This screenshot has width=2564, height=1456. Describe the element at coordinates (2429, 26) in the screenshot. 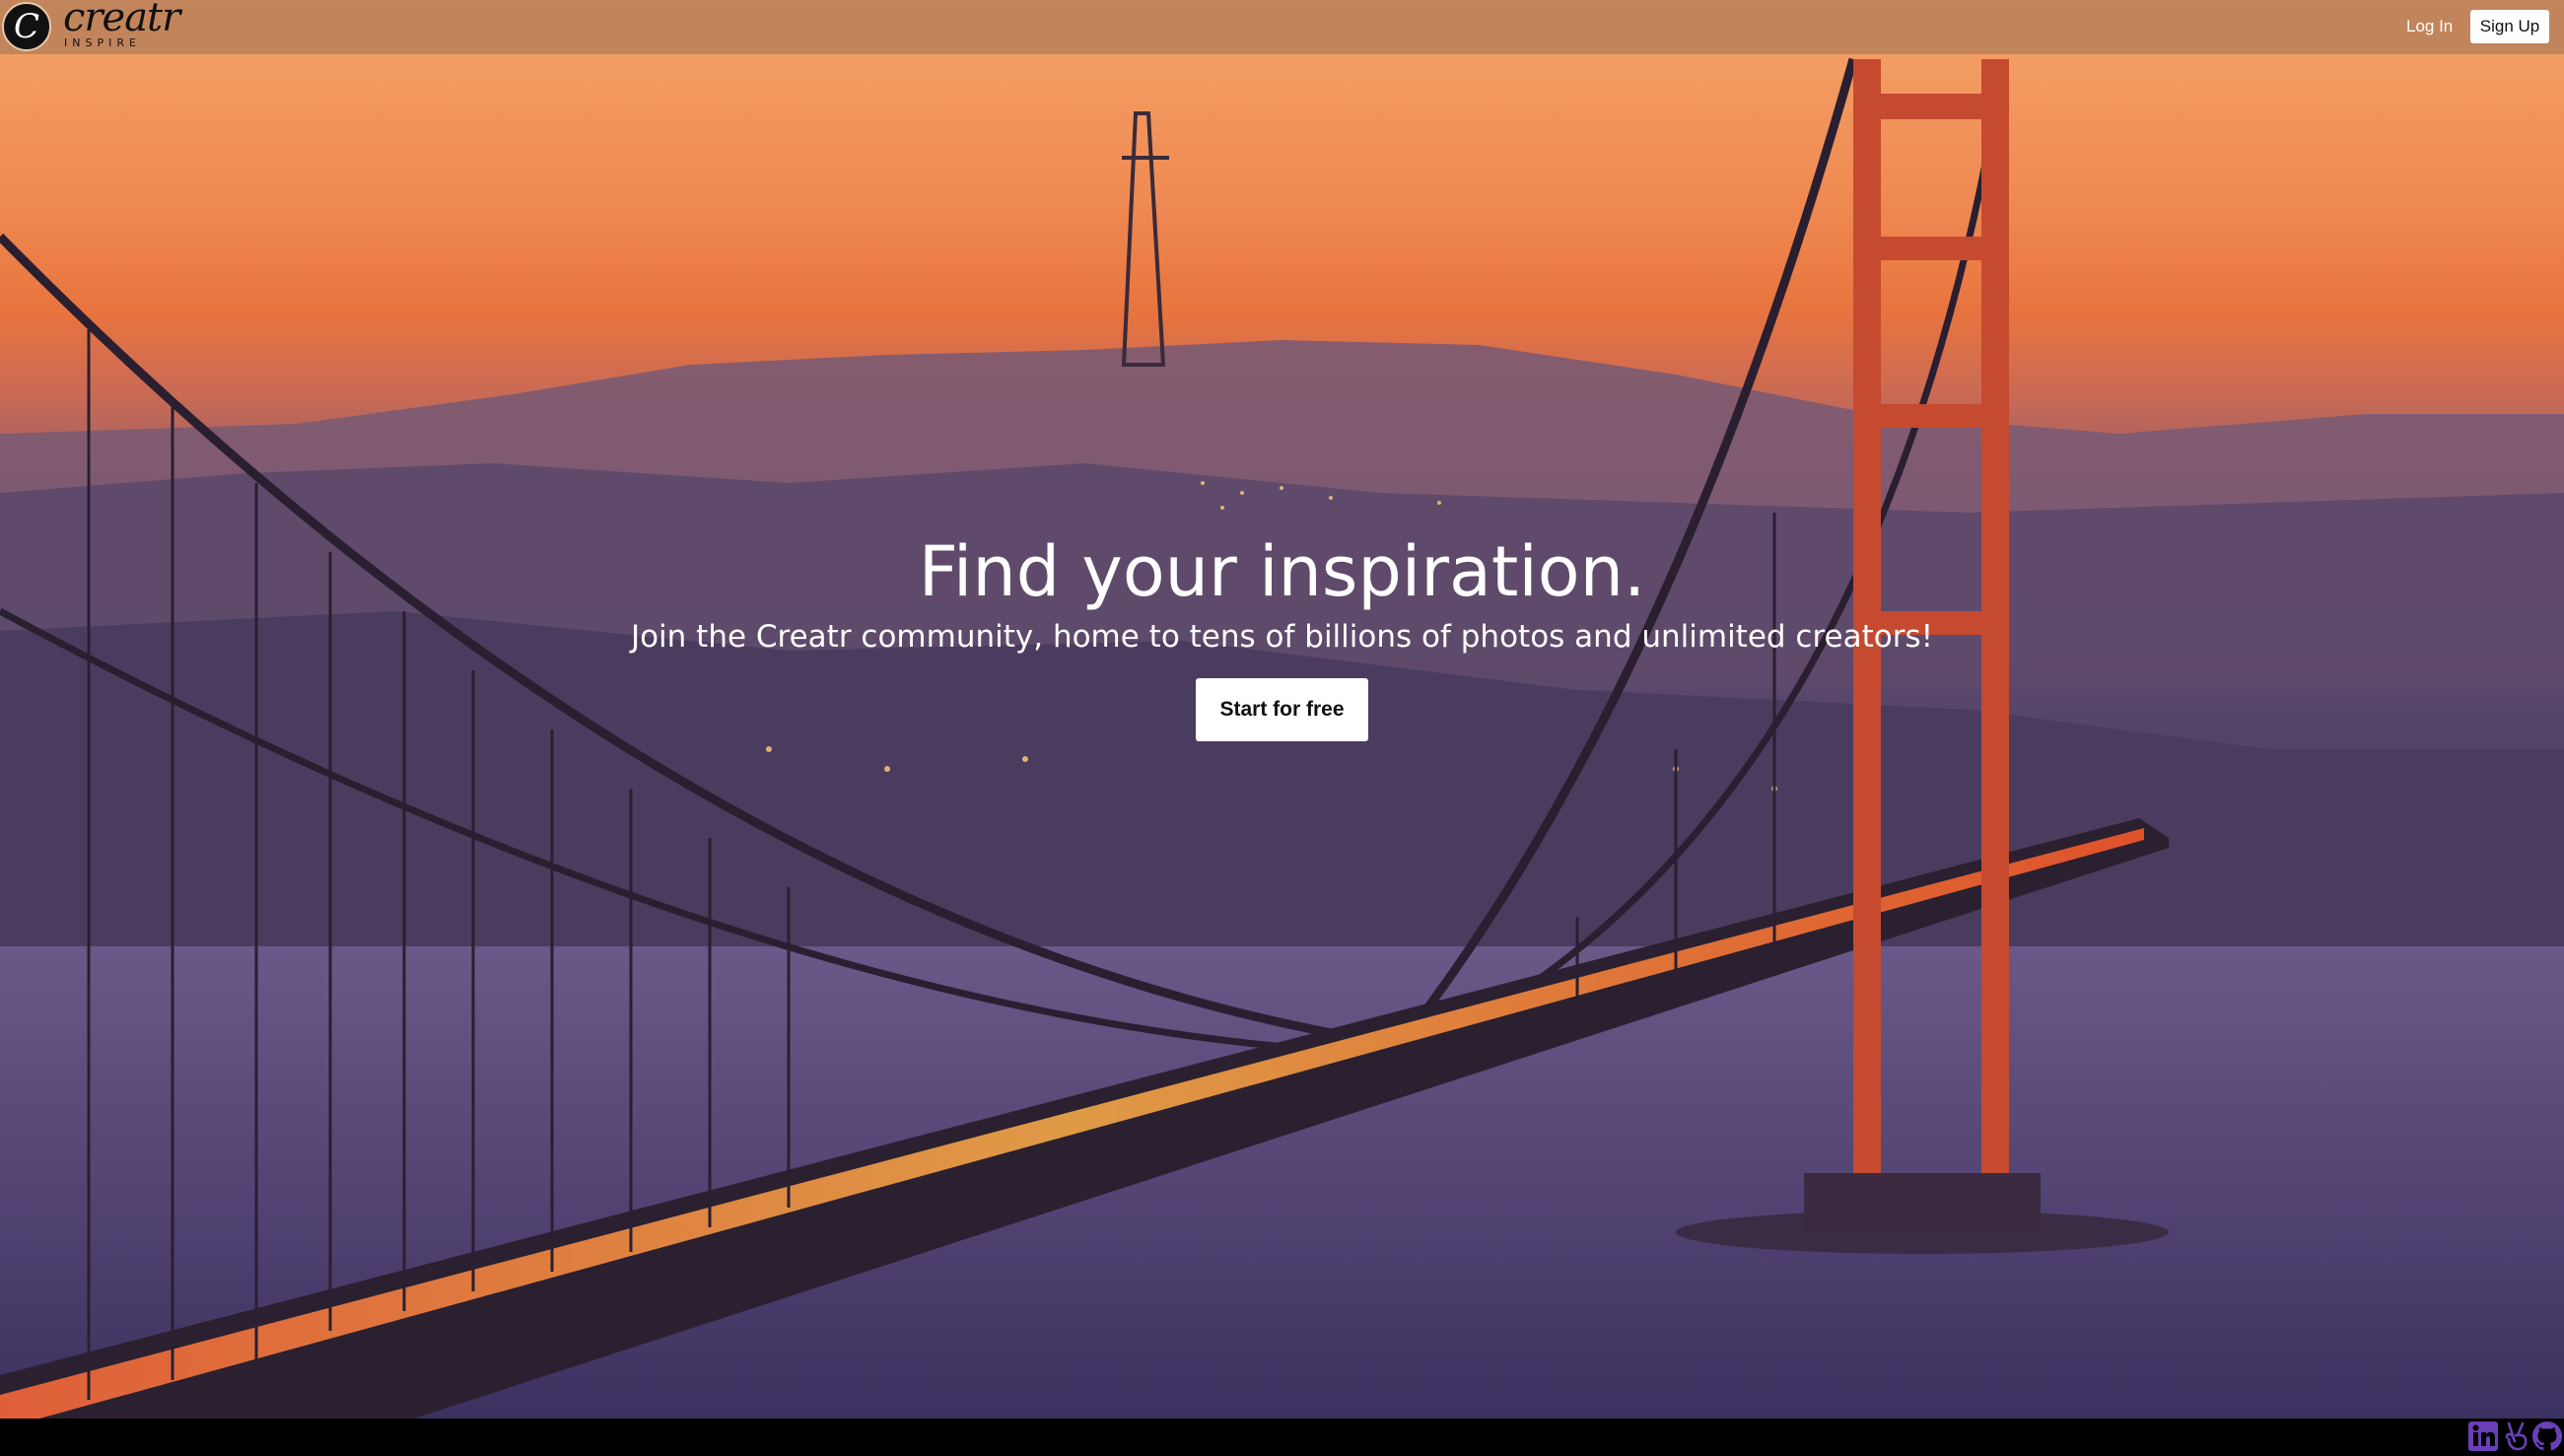

I see `login-link: Log In` at that location.